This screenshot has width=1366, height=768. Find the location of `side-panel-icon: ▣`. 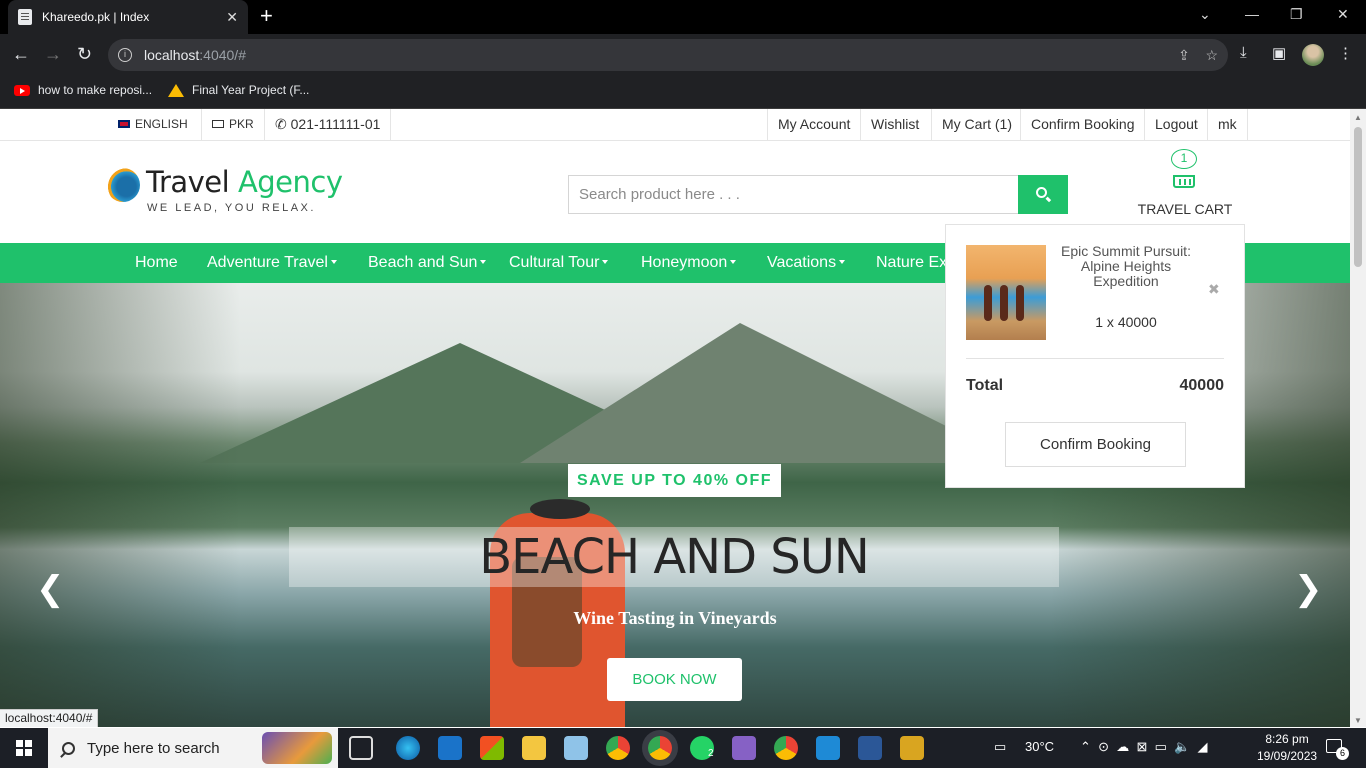

side-panel-icon: ▣ is located at coordinates (1279, 53).